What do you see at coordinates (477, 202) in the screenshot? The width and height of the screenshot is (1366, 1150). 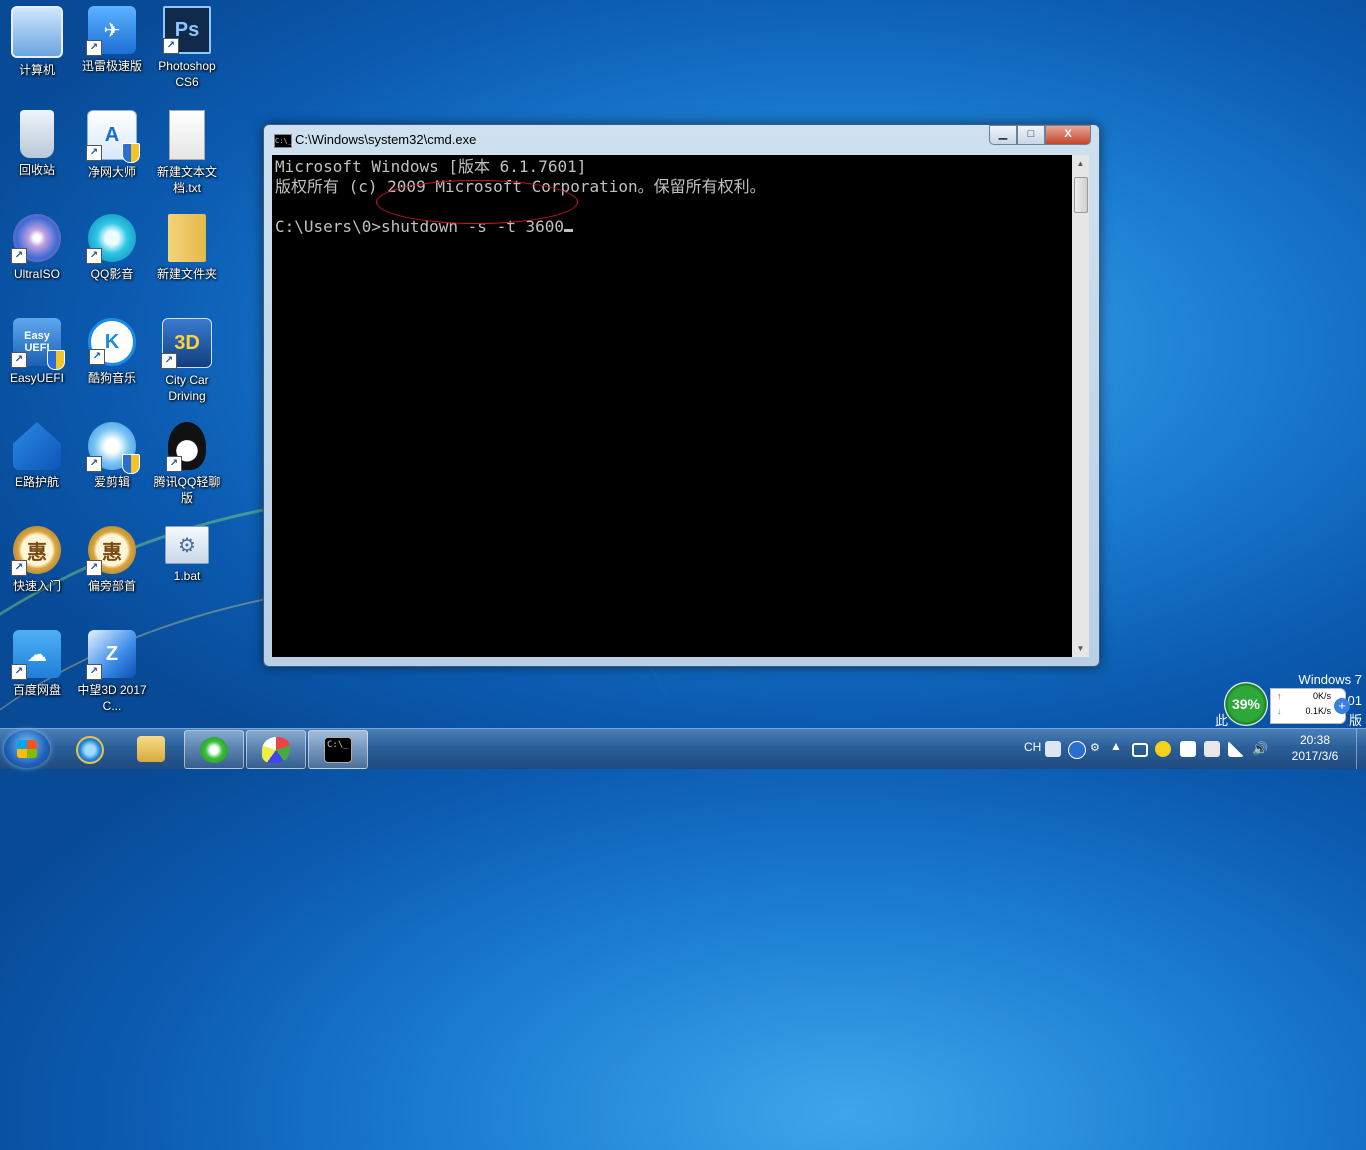 I see `red-annotation-circle` at bounding box center [477, 202].